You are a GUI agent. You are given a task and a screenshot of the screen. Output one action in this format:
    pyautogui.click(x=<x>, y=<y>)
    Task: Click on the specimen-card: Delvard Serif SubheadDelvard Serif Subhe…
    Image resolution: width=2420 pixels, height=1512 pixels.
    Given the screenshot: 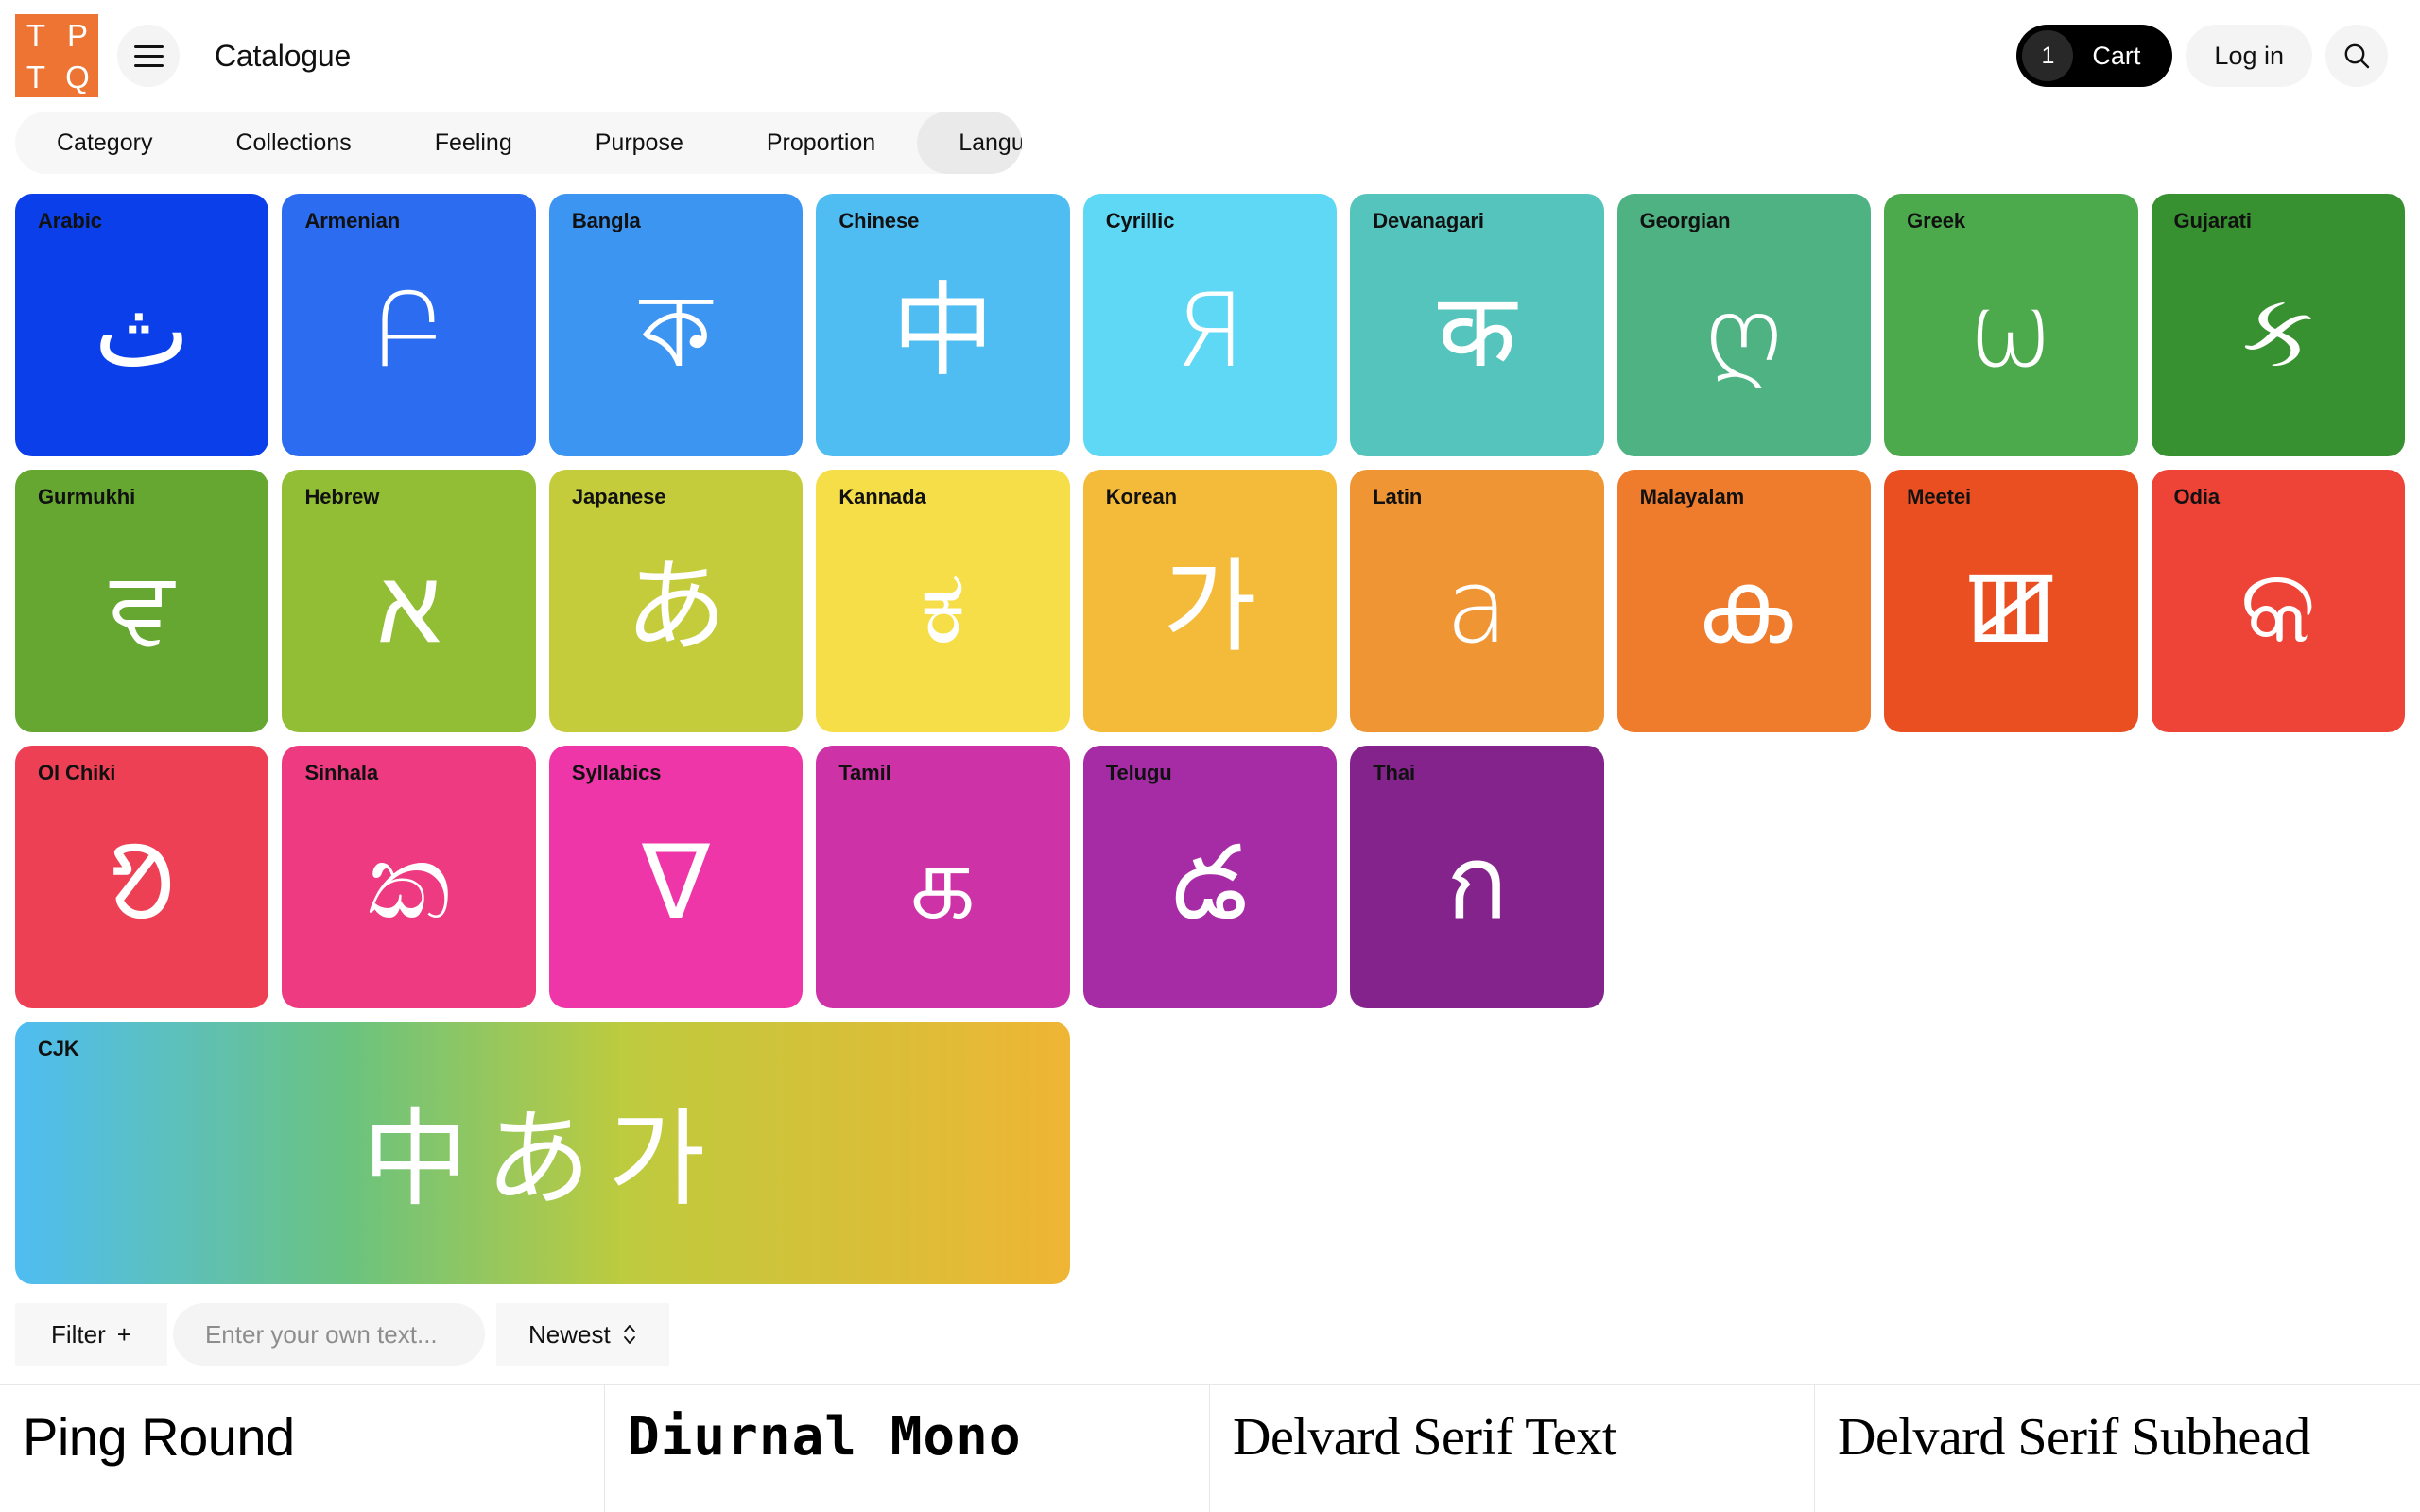 What is the action you would take?
    pyautogui.click(x=2117, y=1448)
    